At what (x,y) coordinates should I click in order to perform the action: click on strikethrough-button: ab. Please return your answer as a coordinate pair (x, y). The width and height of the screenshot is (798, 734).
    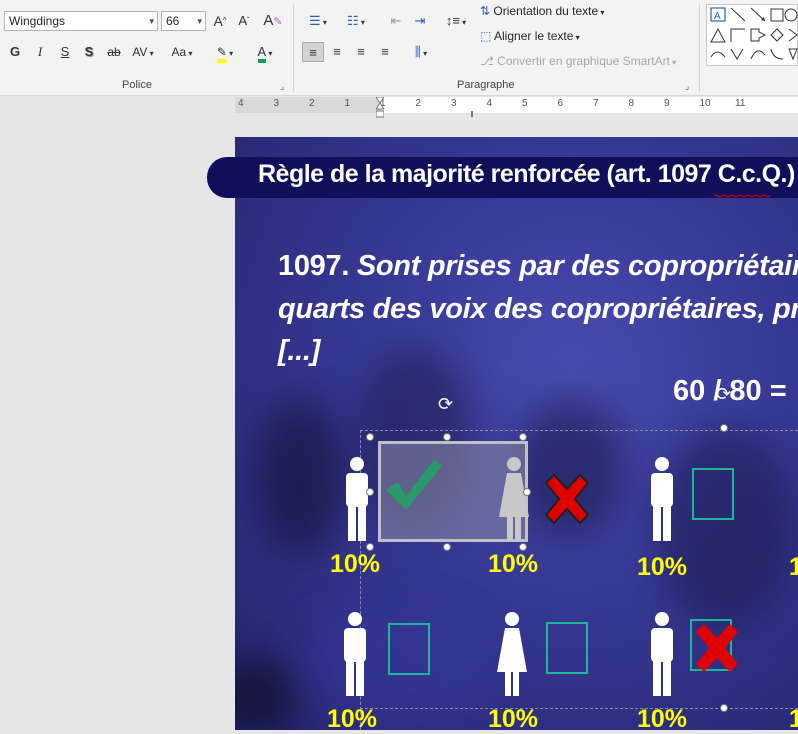
    Looking at the image, I should click on (114, 52).